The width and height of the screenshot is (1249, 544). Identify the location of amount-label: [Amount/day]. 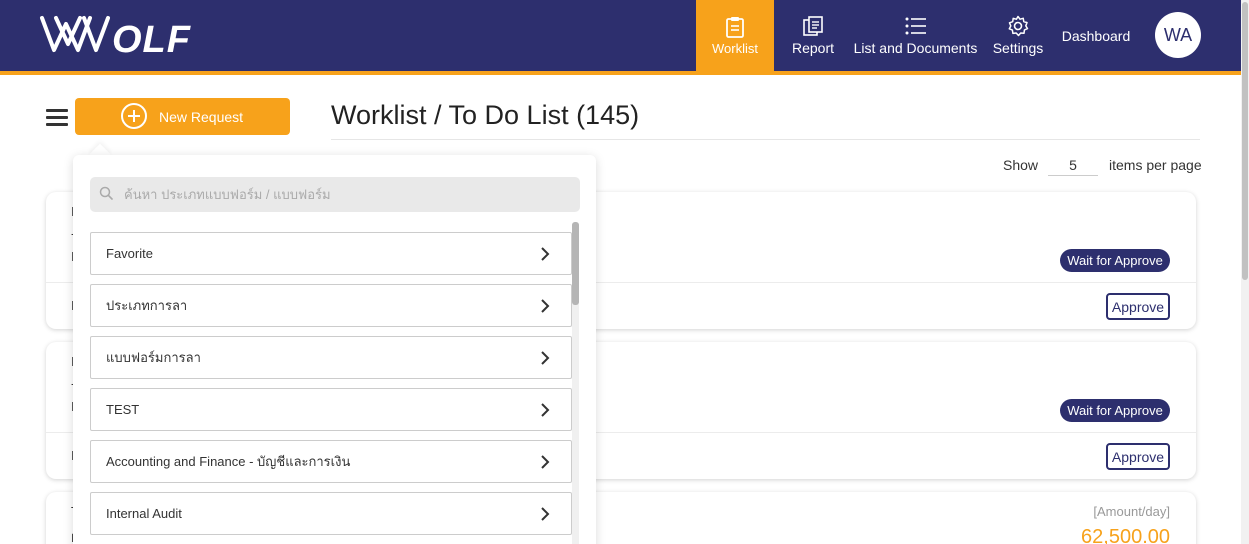
(1131, 511).